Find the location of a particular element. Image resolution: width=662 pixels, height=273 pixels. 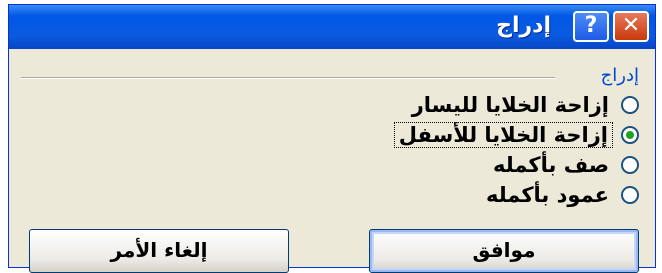

radio-selected-dot is located at coordinates (630, 135).